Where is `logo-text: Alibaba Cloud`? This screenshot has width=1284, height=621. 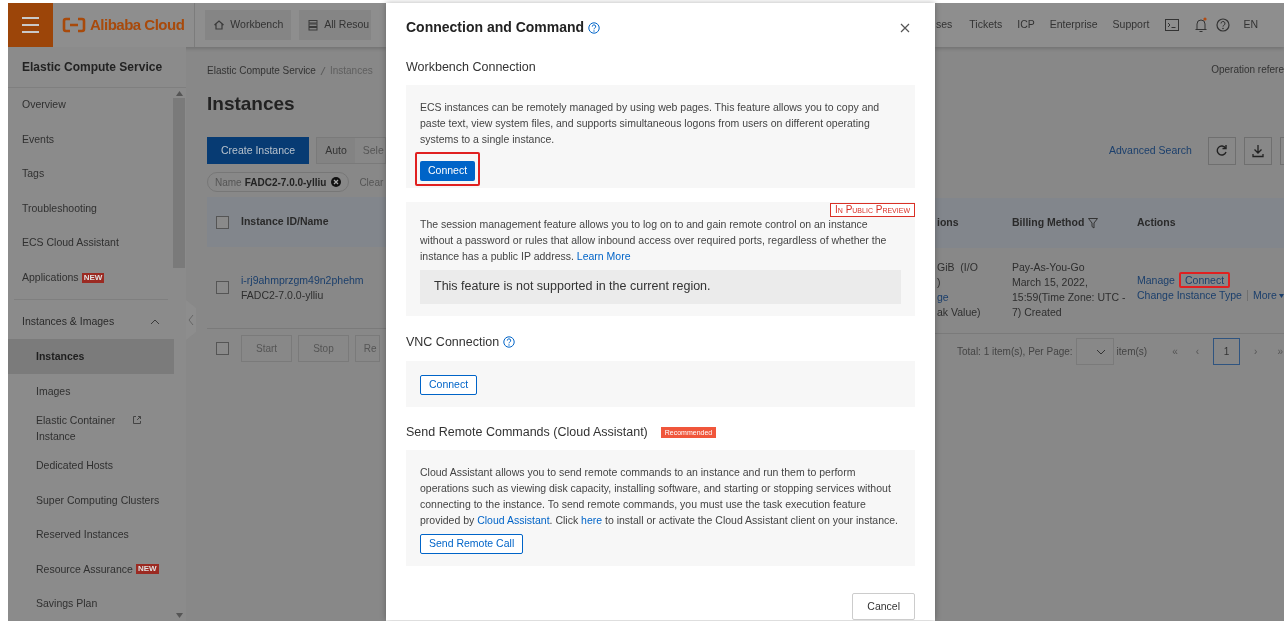
logo-text: Alibaba Cloud is located at coordinates (137, 24).